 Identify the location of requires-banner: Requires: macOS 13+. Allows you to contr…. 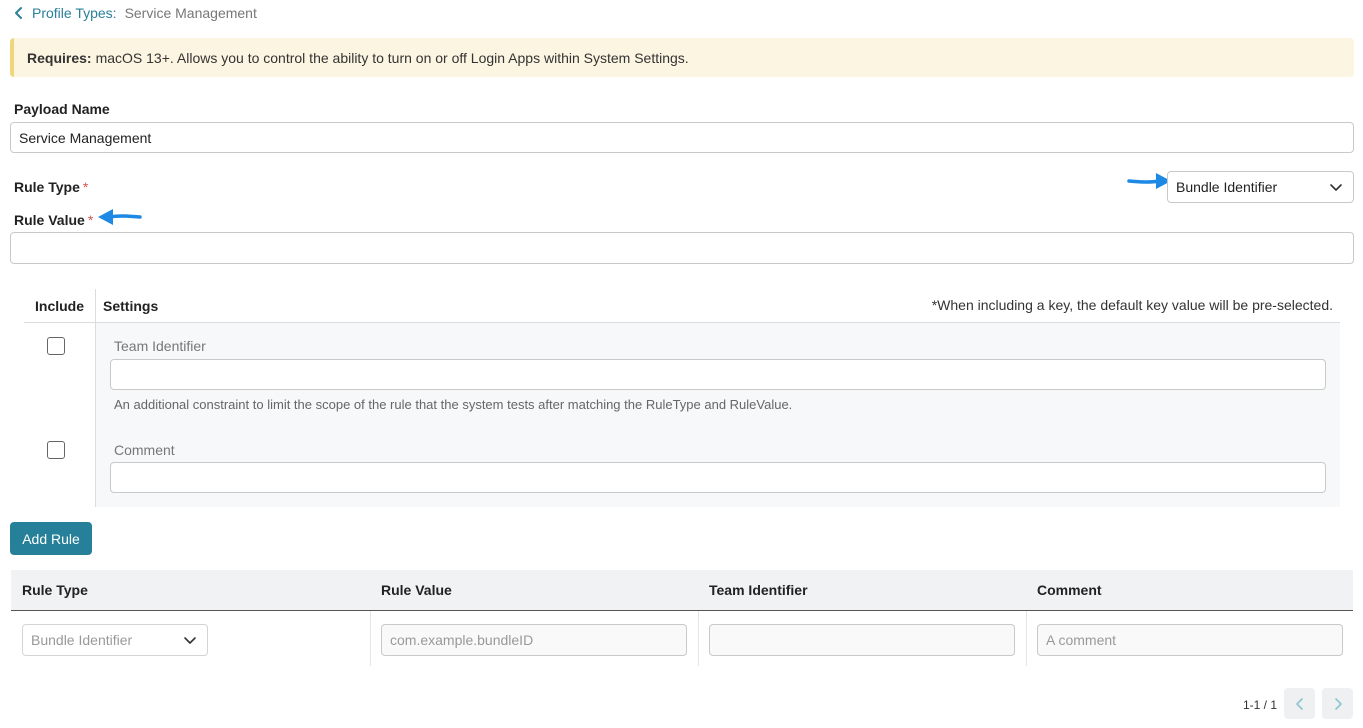
(682, 57).